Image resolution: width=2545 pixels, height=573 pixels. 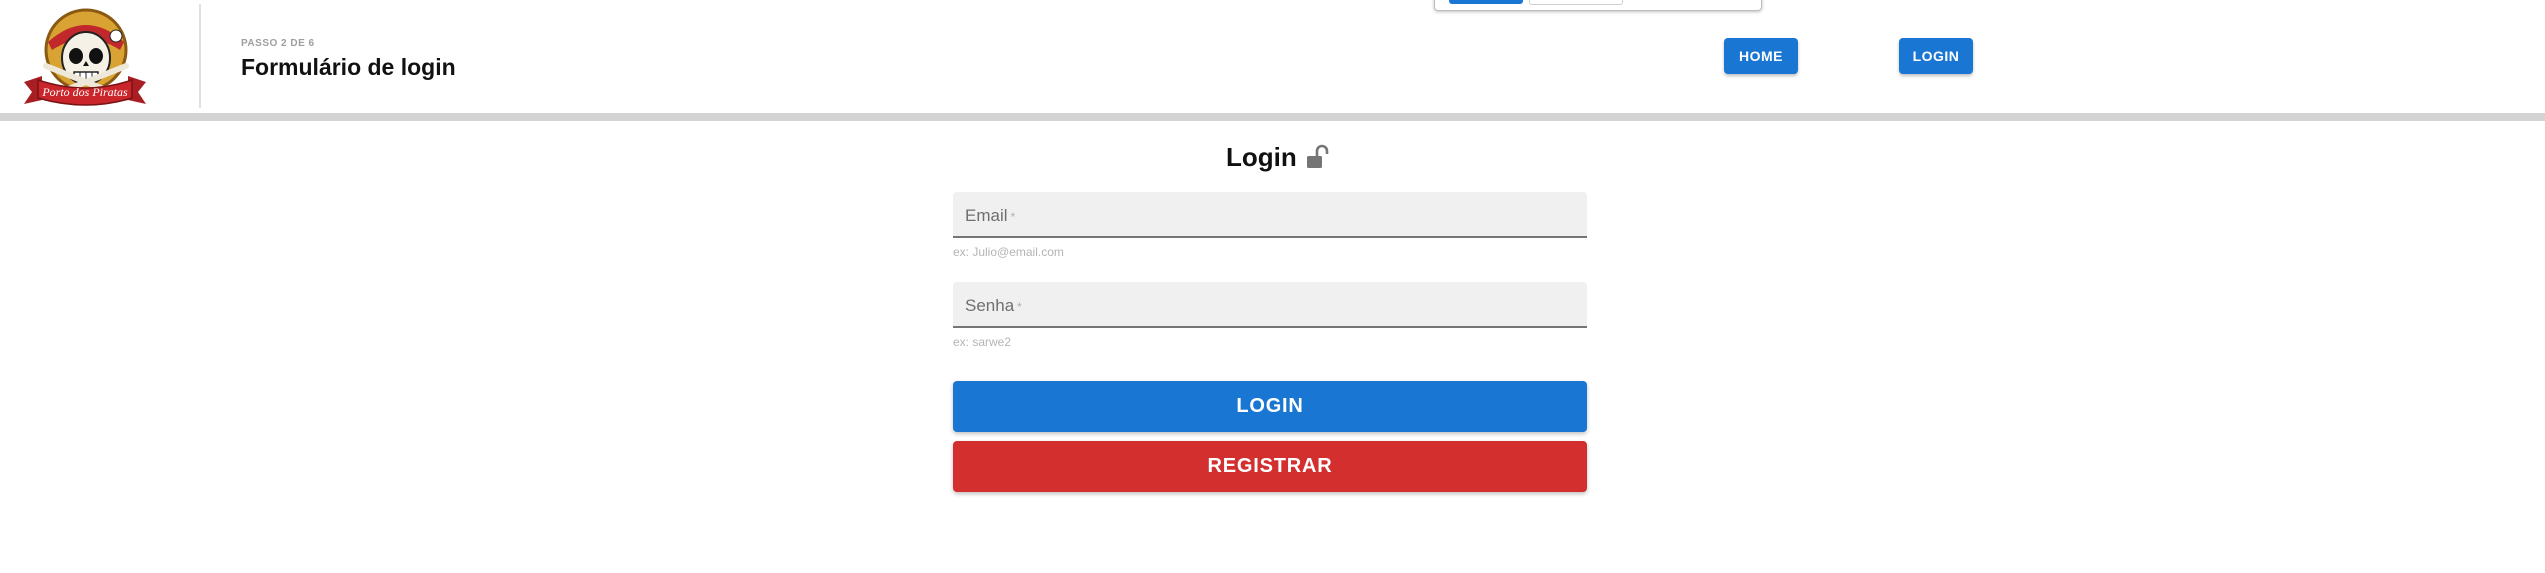 What do you see at coordinates (1270, 305) in the screenshot?
I see `password-field: Senha *` at bounding box center [1270, 305].